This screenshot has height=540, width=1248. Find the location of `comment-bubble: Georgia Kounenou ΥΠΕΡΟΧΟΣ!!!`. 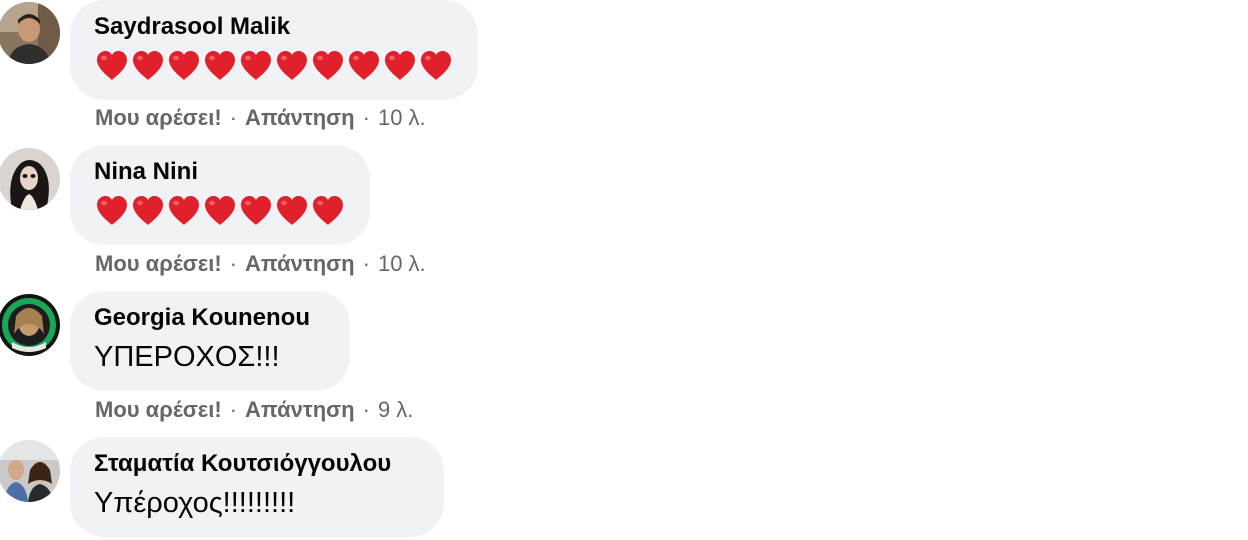

comment-bubble: Georgia Kounenou ΥΠΕΡΟΧΟΣ!!! is located at coordinates (210, 341).